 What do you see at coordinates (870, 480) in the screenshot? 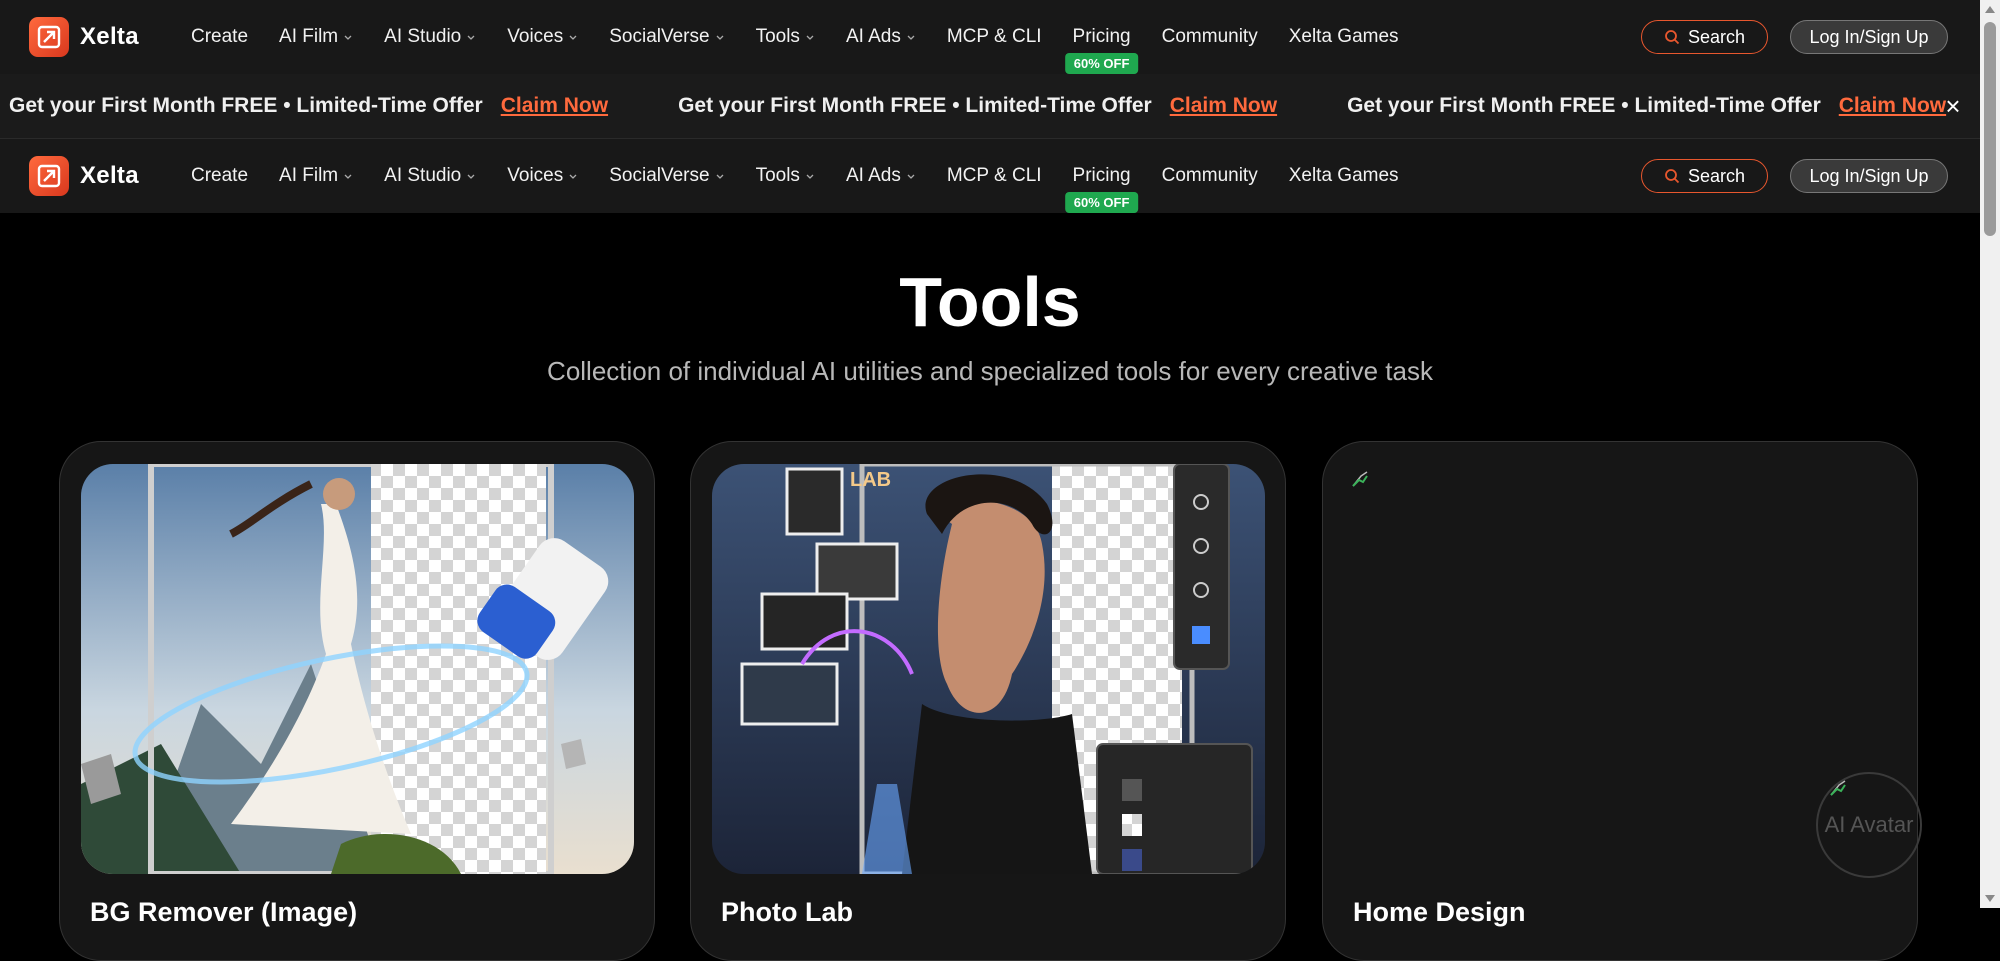
I see `svg-text: LAB` at bounding box center [870, 480].